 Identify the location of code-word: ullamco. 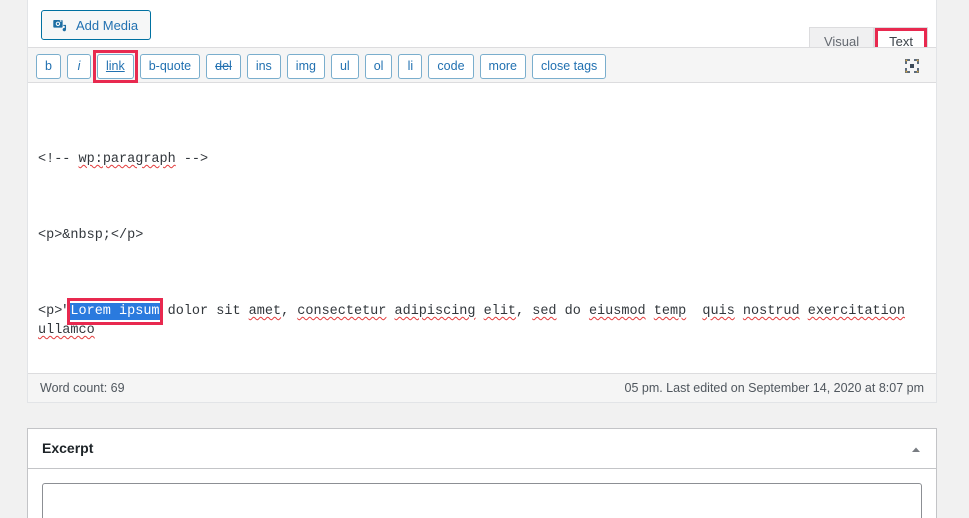
(66, 330).